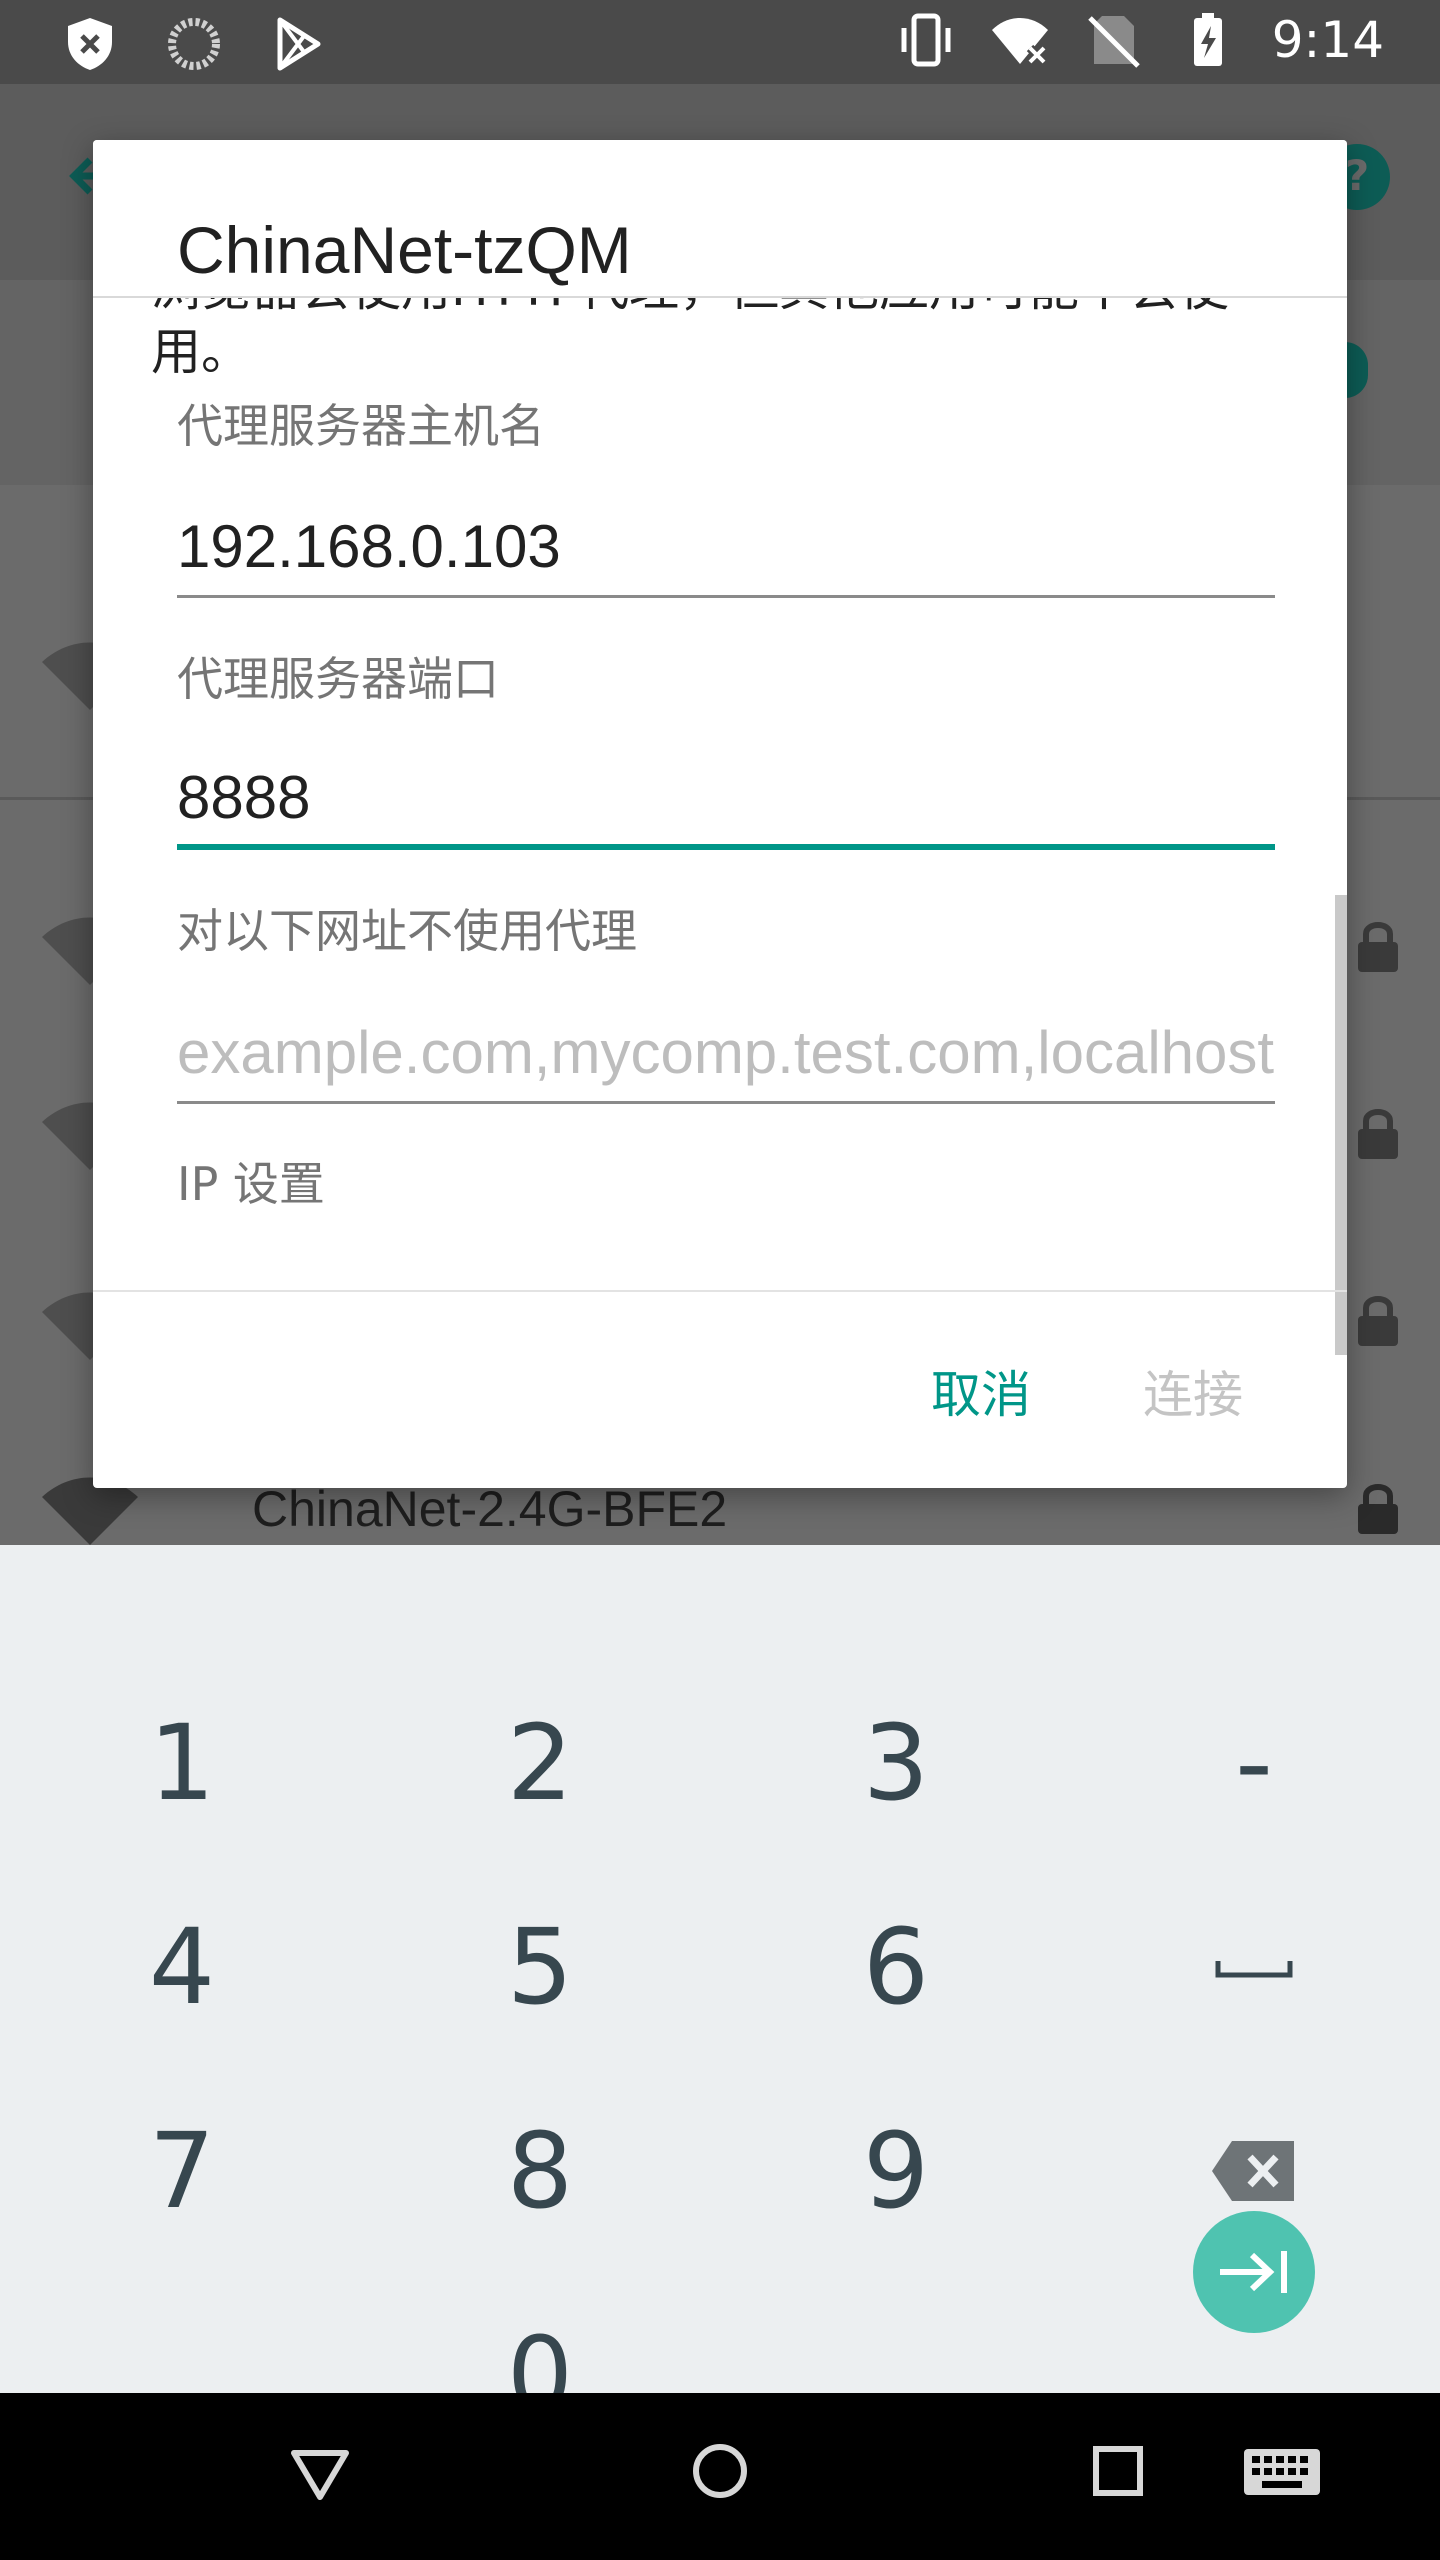 This screenshot has width=1440, height=2560. Describe the element at coordinates (182, 1967) in the screenshot. I see `key-4: 4` at that location.